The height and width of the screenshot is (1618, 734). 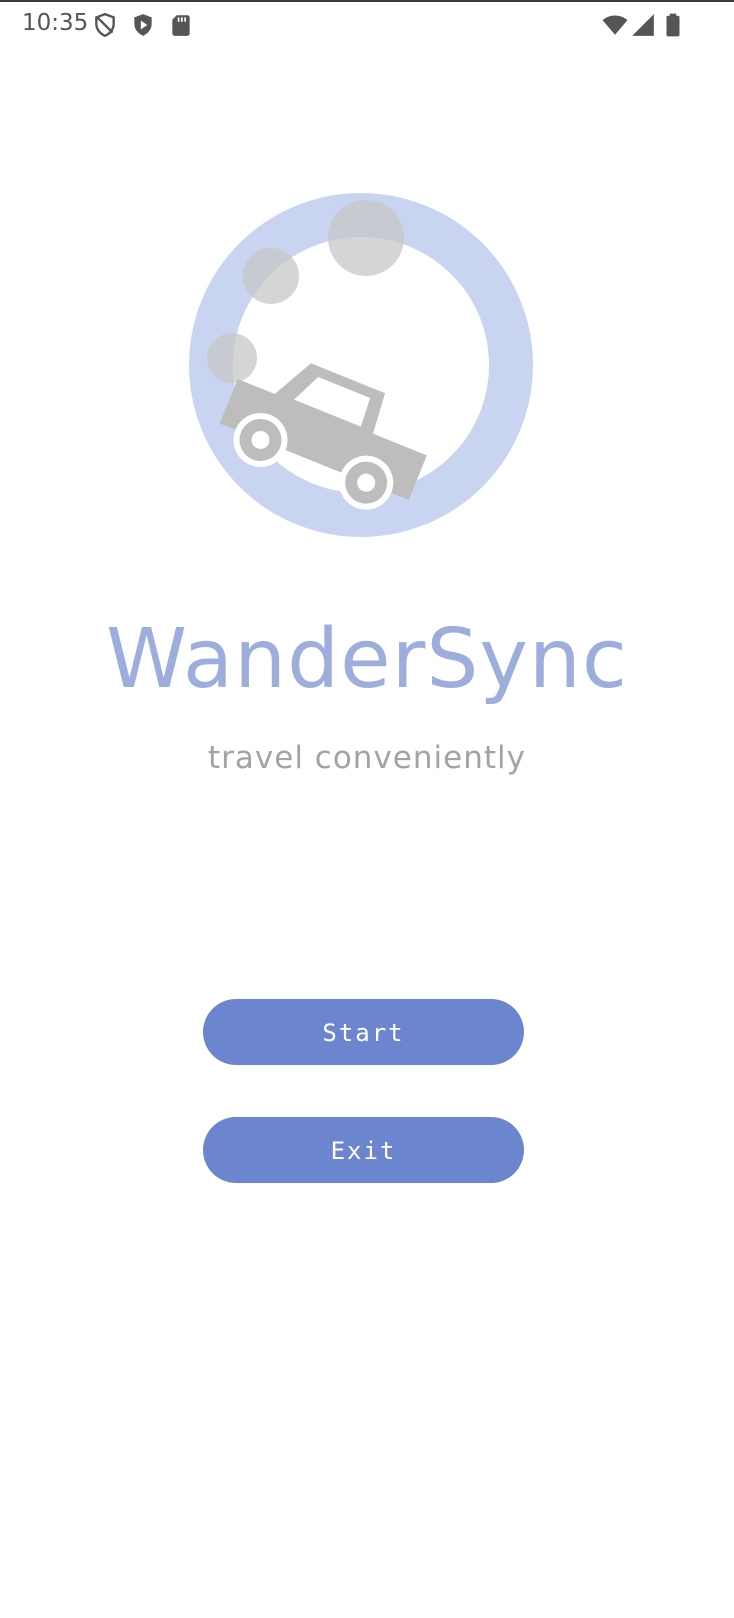 What do you see at coordinates (55, 23) in the screenshot?
I see `status-time: 10:35` at bounding box center [55, 23].